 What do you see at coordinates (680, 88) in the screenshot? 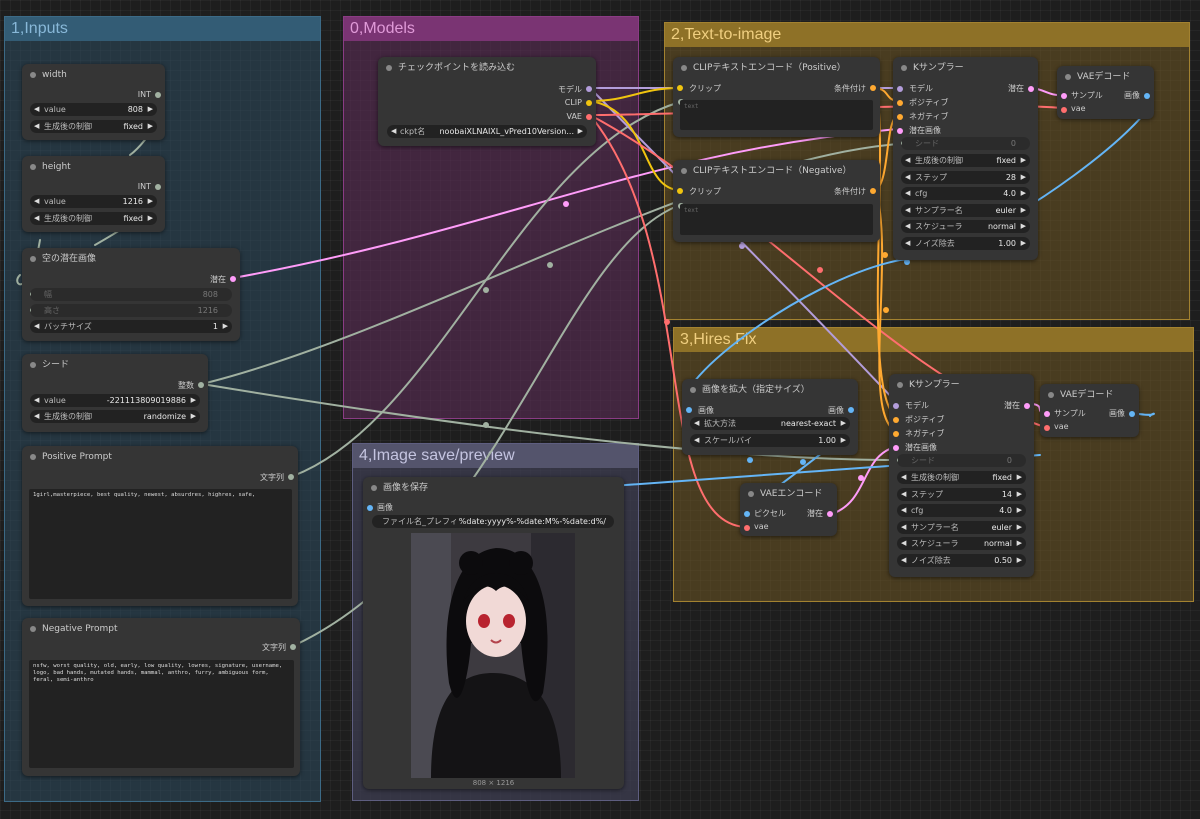
I see `clip-positive-in-port` at bounding box center [680, 88].